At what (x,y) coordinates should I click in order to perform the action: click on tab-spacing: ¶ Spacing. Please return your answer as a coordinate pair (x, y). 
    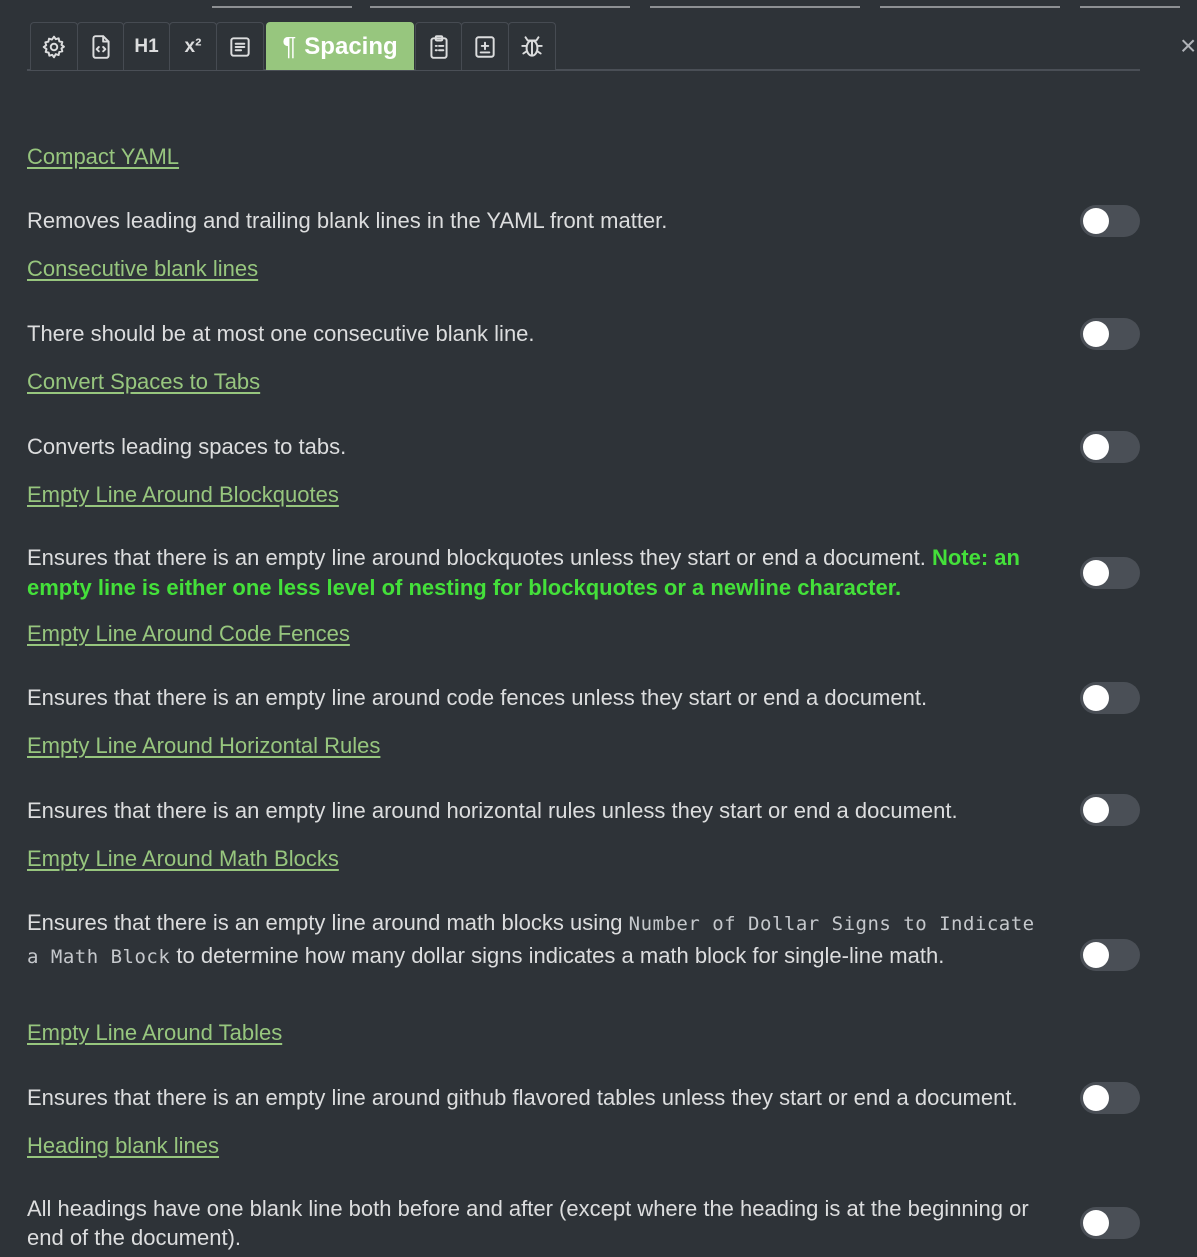
    Looking at the image, I should click on (340, 46).